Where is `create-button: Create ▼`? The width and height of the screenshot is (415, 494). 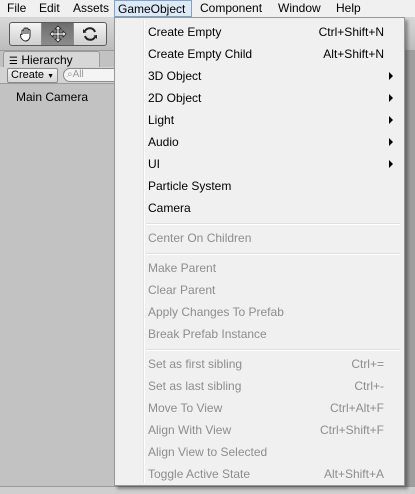
create-button: Create ▼ is located at coordinates (33, 75).